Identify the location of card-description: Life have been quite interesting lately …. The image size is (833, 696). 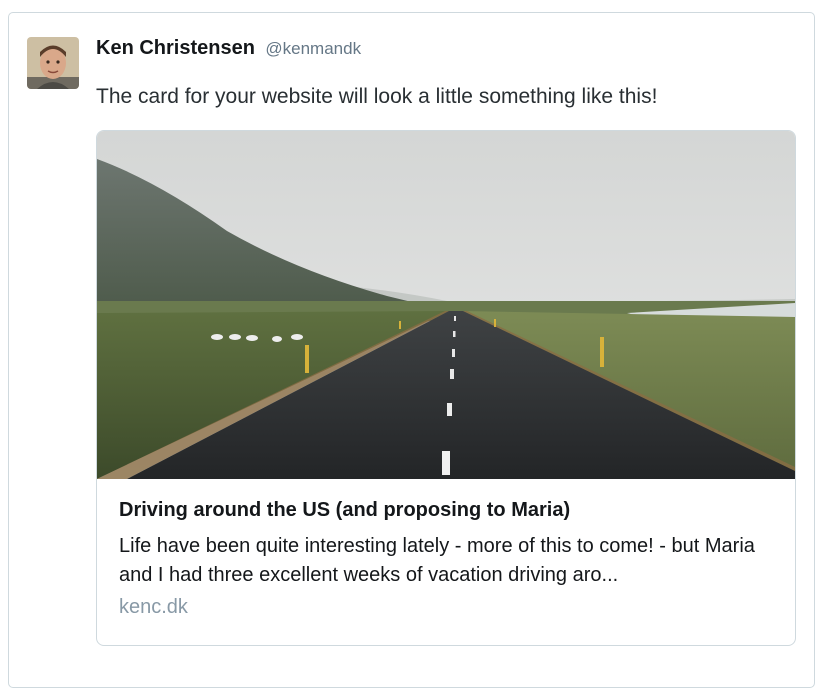
(437, 560).